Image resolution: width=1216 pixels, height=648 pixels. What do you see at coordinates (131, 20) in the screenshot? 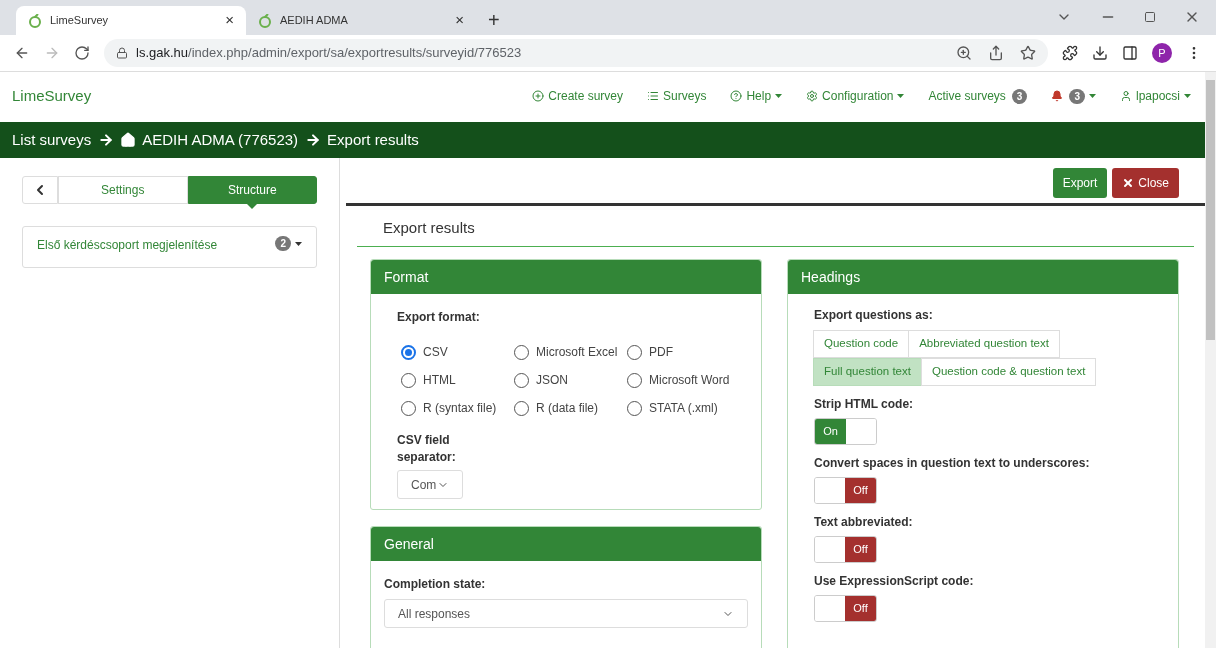
I see `browser-tab: LimeSurvey ×` at bounding box center [131, 20].